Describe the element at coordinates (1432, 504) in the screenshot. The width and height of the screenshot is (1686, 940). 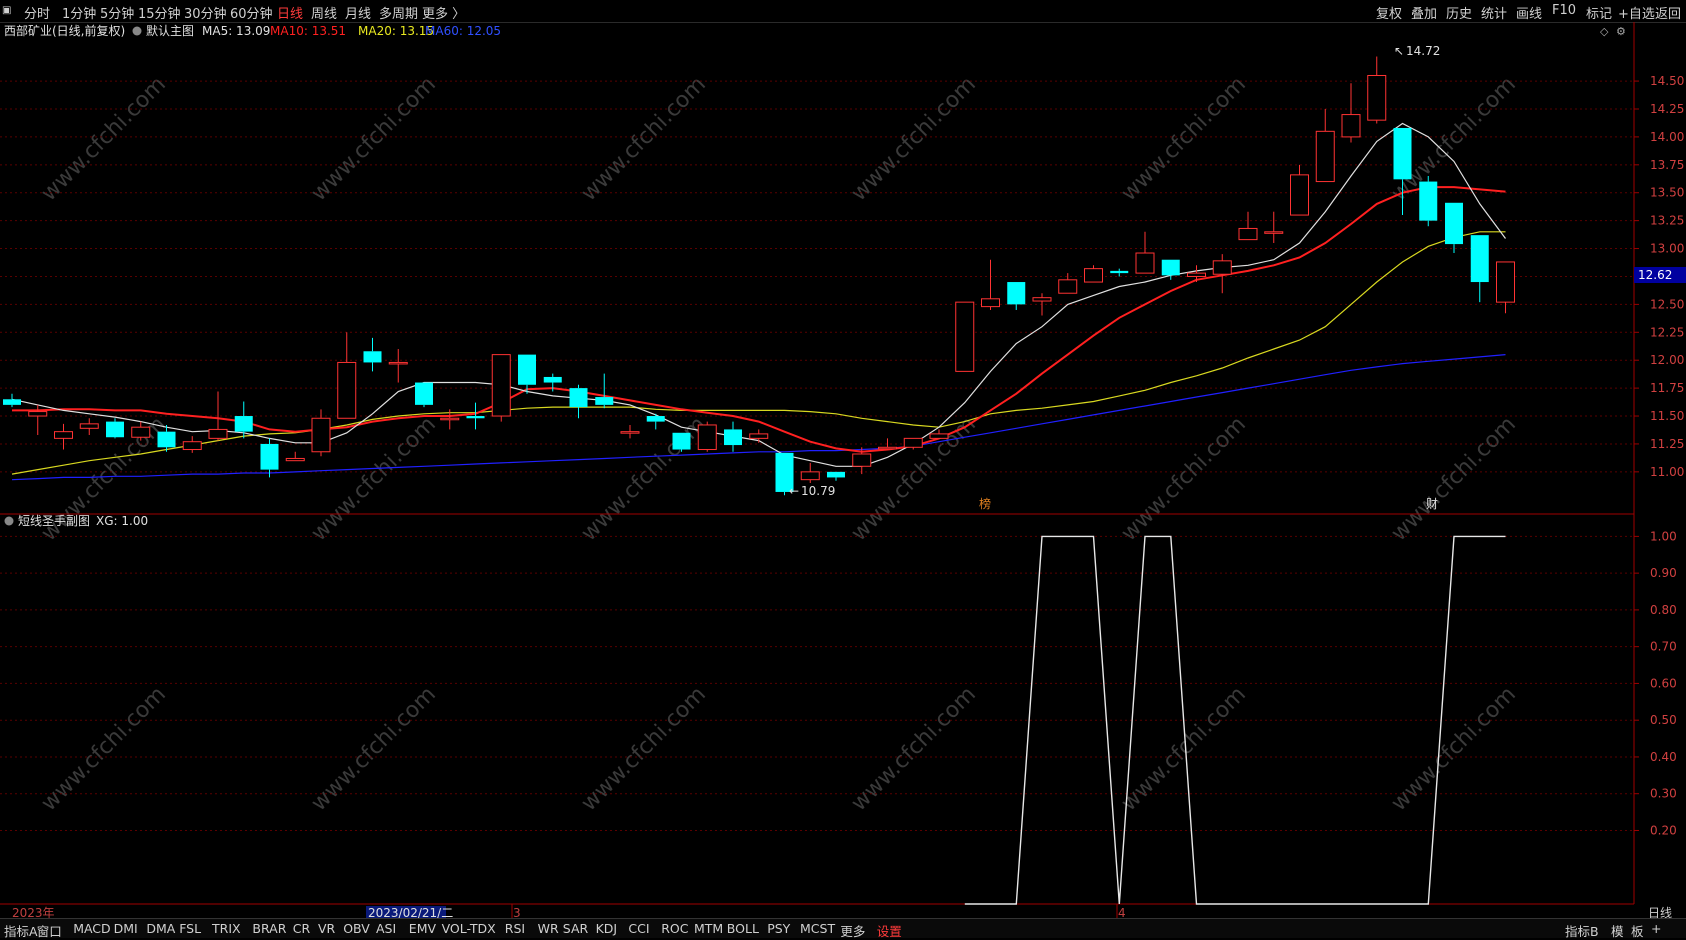
I see `event-label-finance: 财` at that location.